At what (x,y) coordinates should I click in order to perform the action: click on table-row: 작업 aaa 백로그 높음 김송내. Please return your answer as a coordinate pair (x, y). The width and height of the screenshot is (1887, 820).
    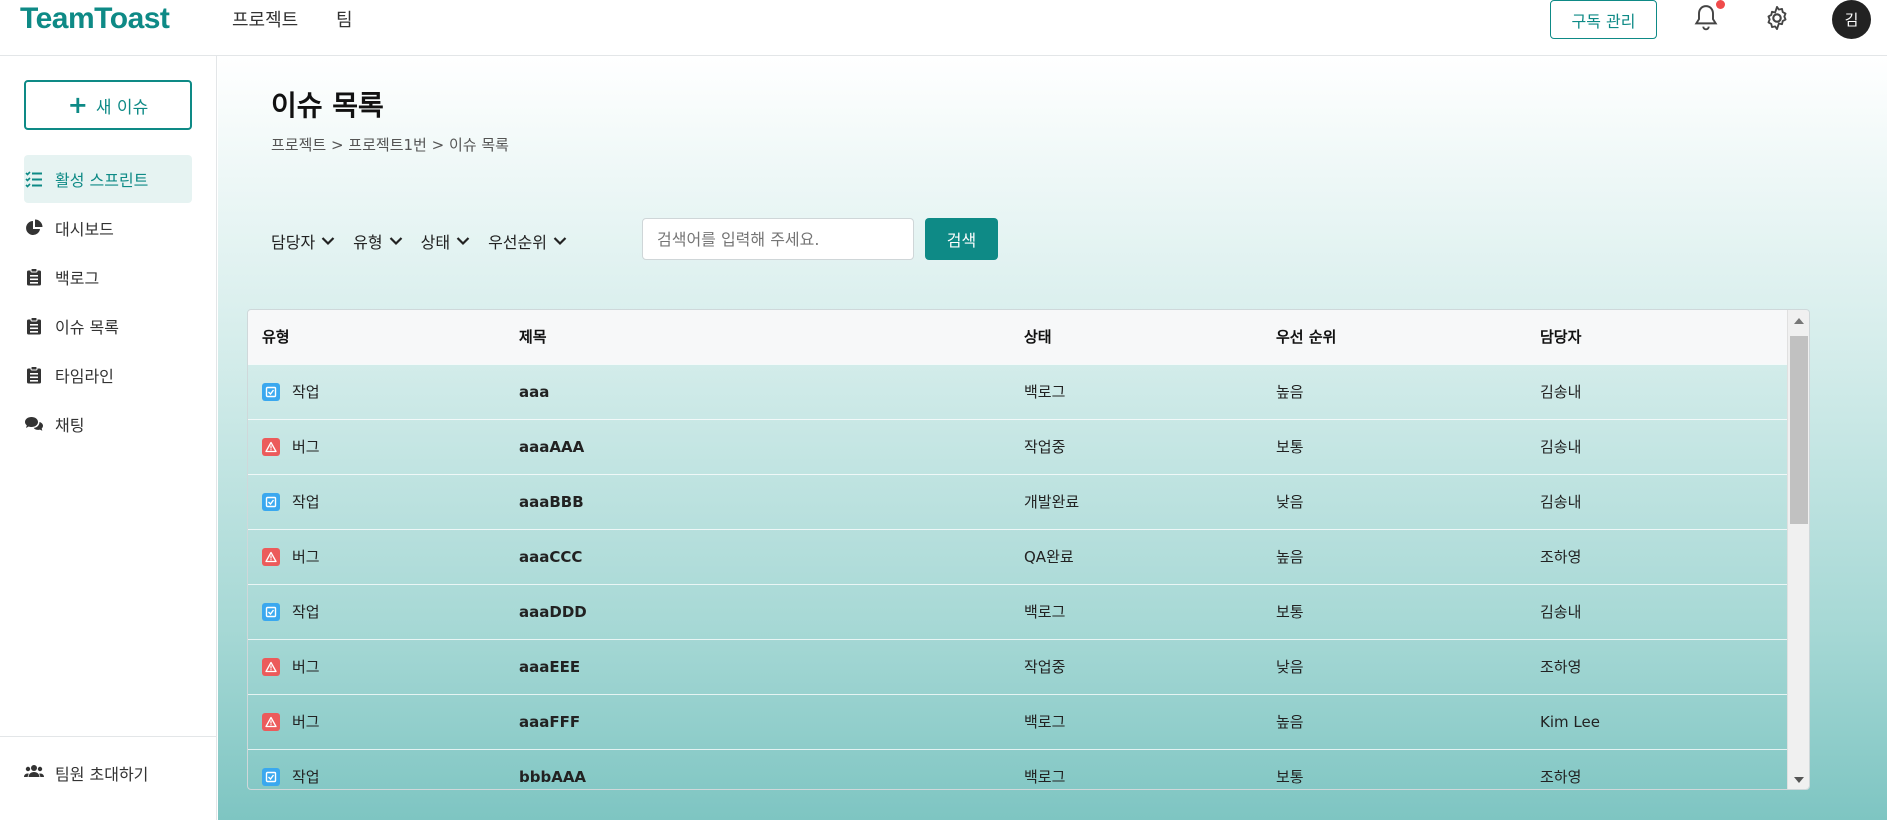
    Looking at the image, I should click on (1018, 391).